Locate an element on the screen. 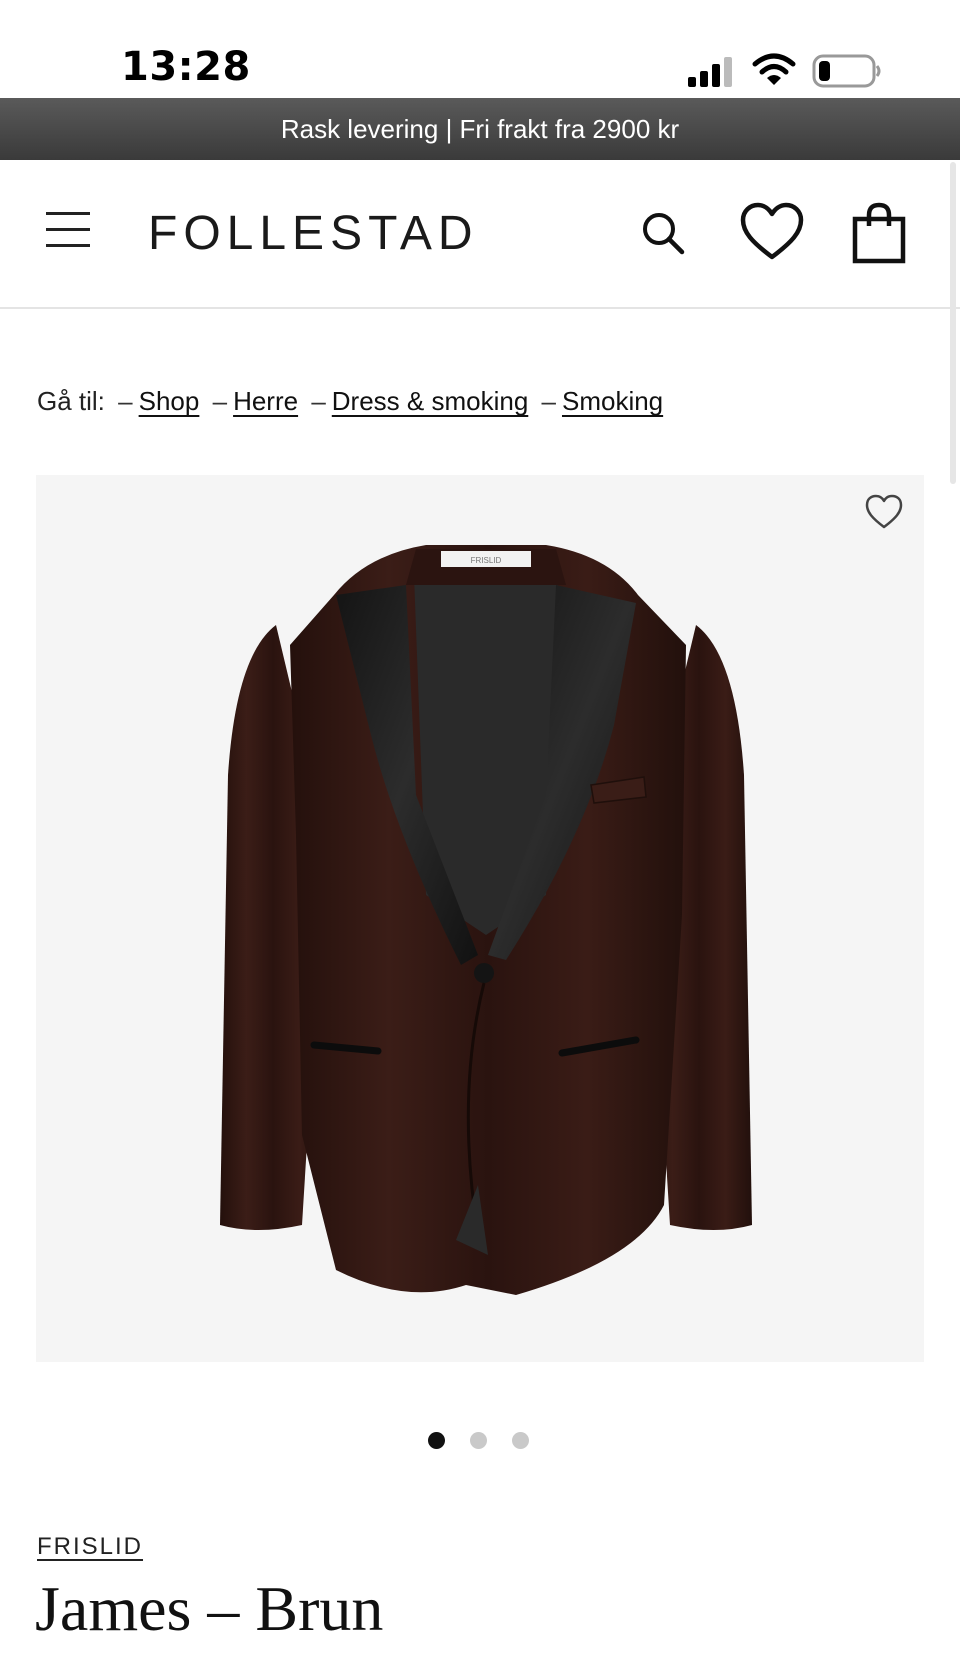  gallery-pagination is located at coordinates (483, 1442).